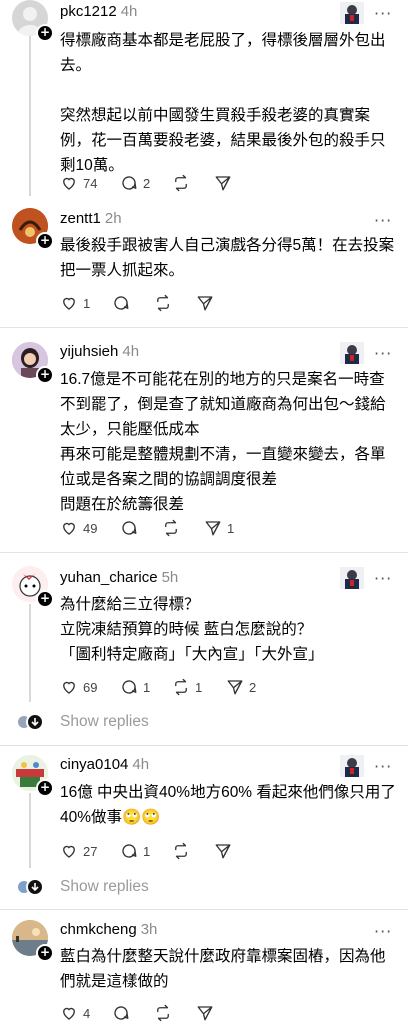 Image resolution: width=408 pixels, height=1024 pixels. I want to click on like-button: 27, so click(78, 851).